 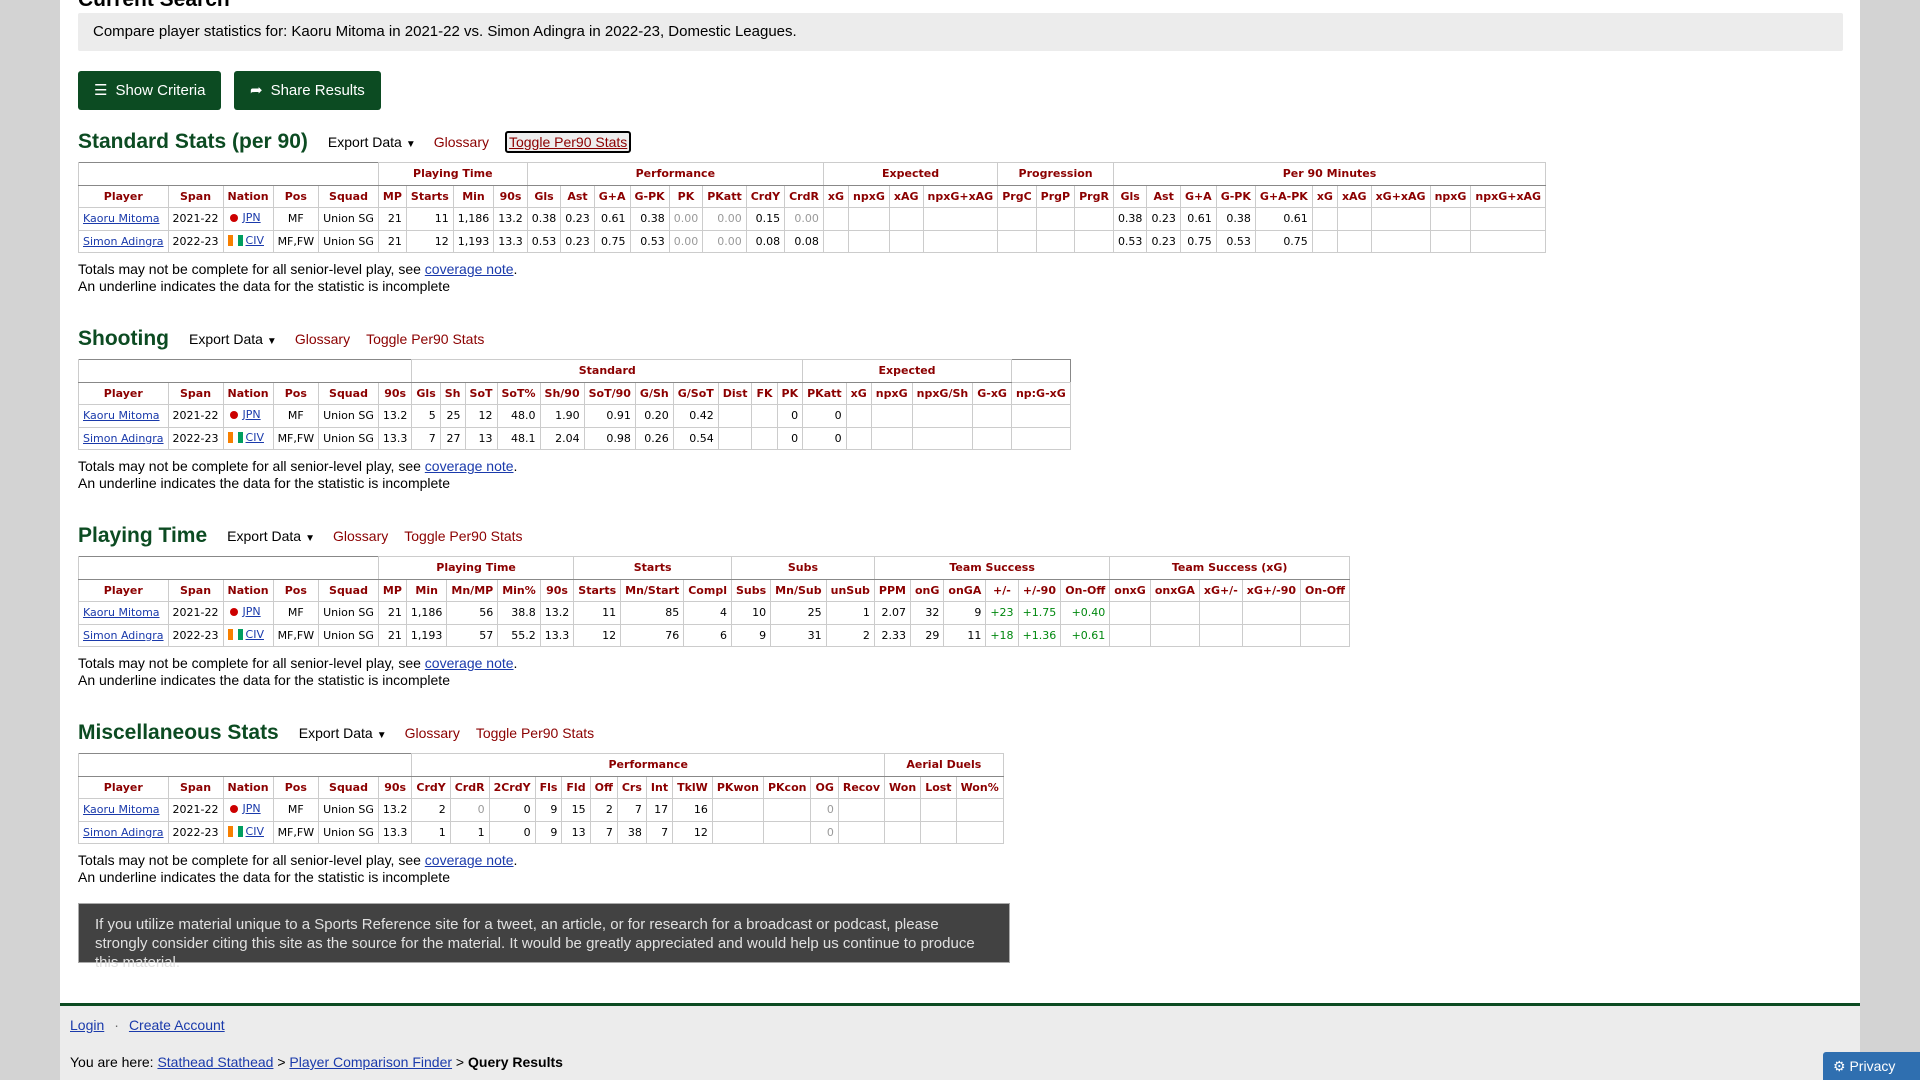 What do you see at coordinates (370, 1062) in the screenshot?
I see `breadcrumb-comparison-finder: Player Comparison Finder` at bounding box center [370, 1062].